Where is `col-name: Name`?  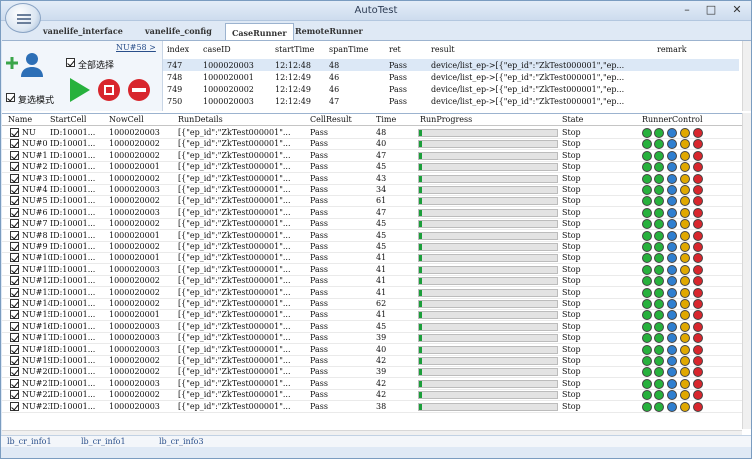
col-name: Name is located at coordinates (20, 120).